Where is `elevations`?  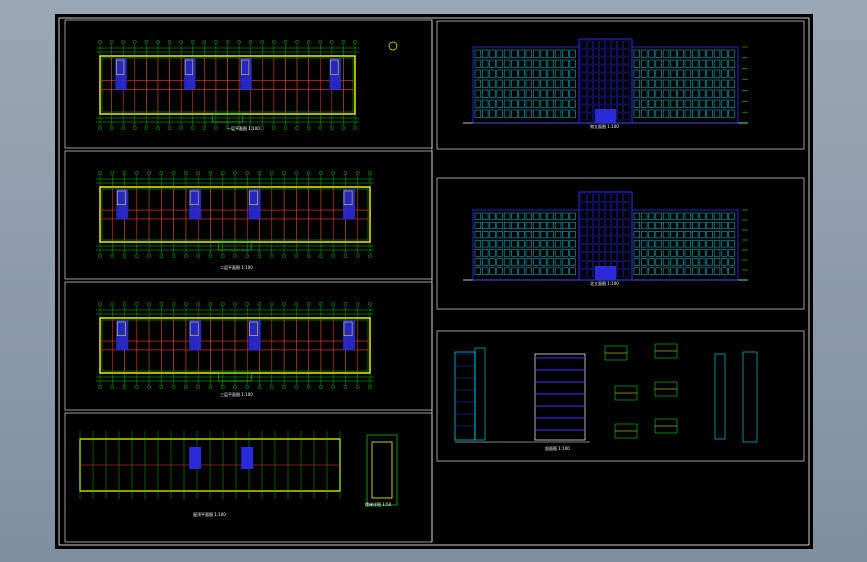
elevations is located at coordinates (605, 159).